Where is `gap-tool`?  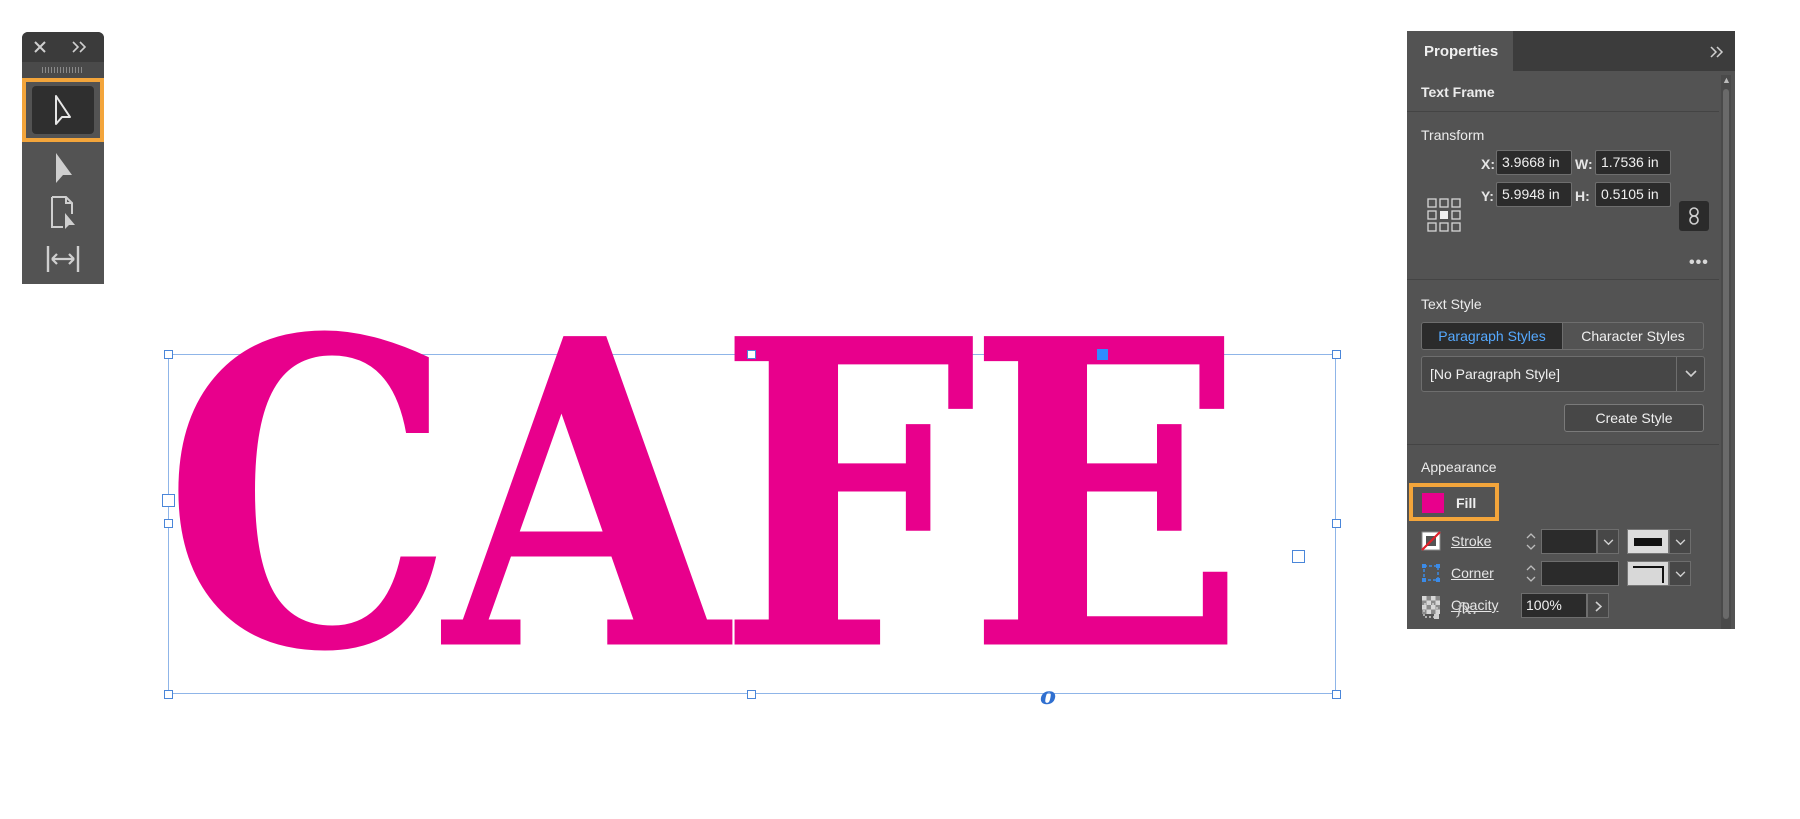
gap-tool is located at coordinates (63, 259).